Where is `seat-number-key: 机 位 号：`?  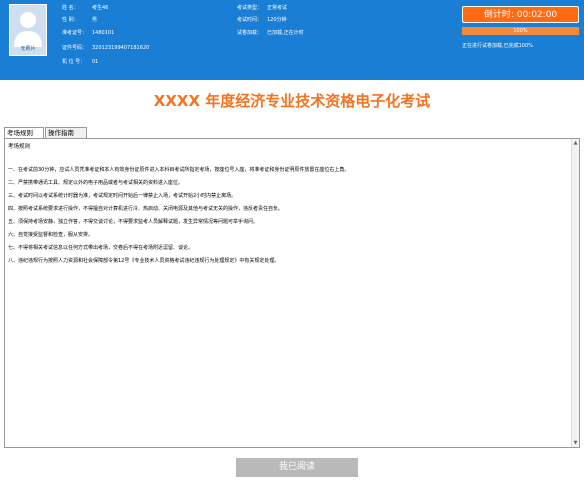 seat-number-key: 机 位 号： is located at coordinates (74, 62).